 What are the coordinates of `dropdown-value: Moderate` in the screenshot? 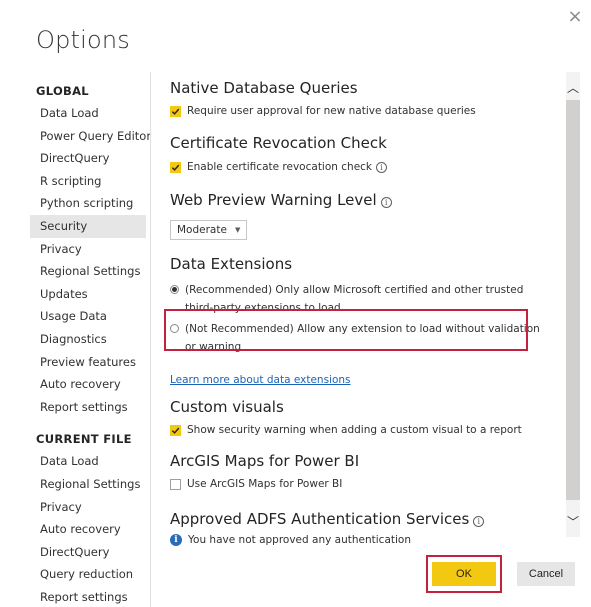 It's located at (202, 230).